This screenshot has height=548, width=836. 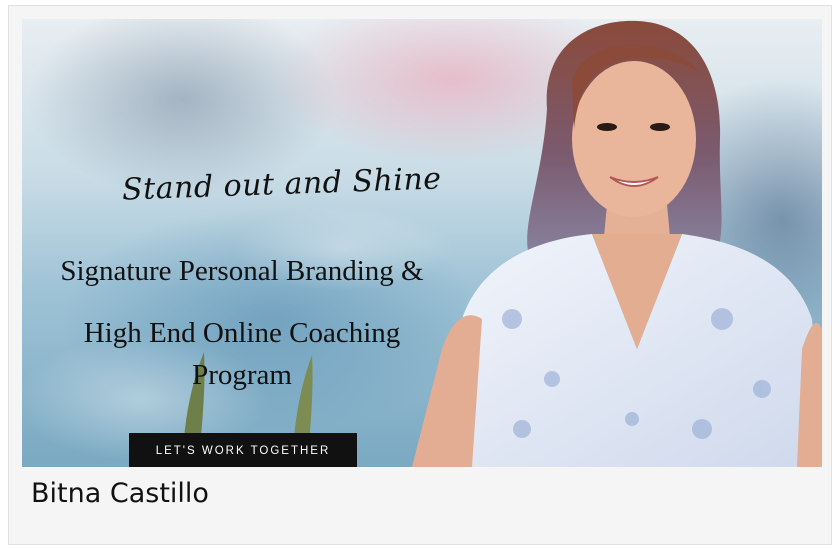 What do you see at coordinates (243, 450) in the screenshot?
I see `lets-work-together-button: LET'S WORK TOGETHER` at bounding box center [243, 450].